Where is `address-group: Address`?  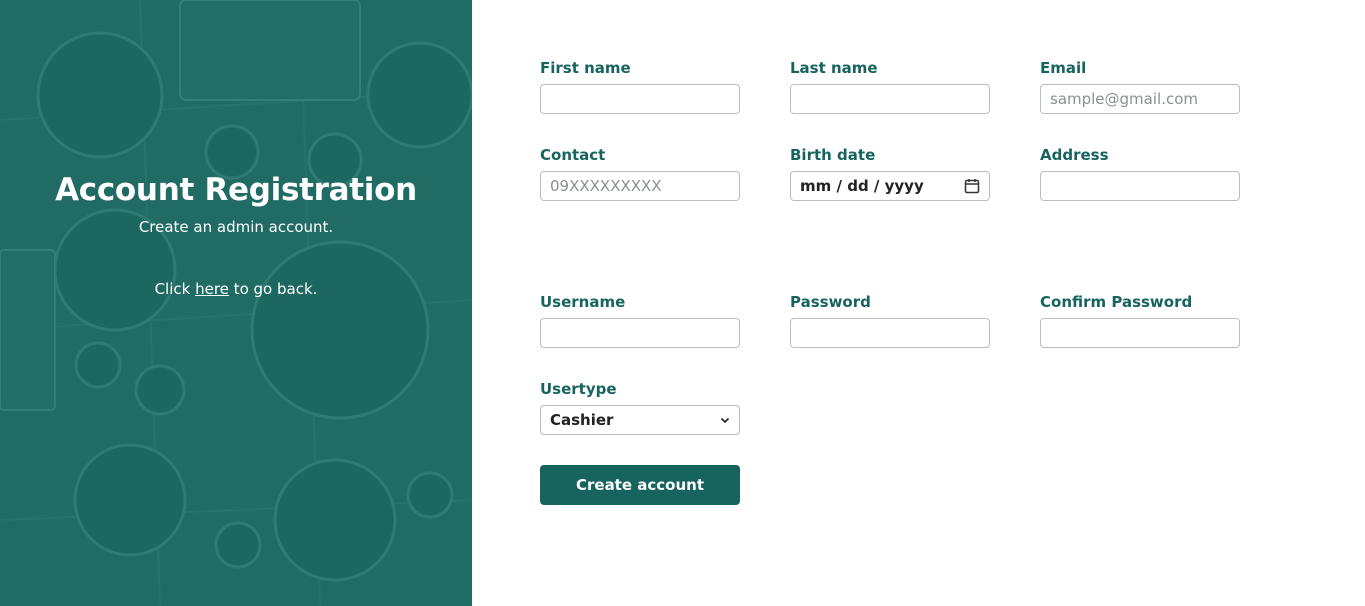 address-group: Address is located at coordinates (1140, 173).